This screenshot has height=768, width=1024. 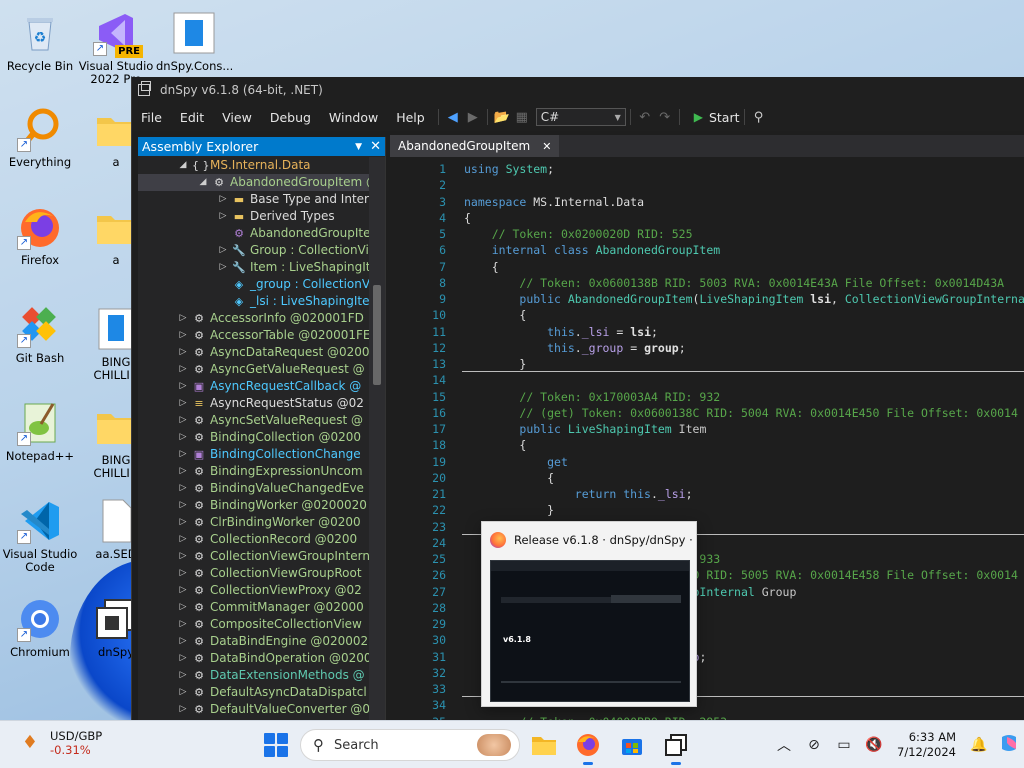 I want to click on taskbar-firefox, so click(x=588, y=748).